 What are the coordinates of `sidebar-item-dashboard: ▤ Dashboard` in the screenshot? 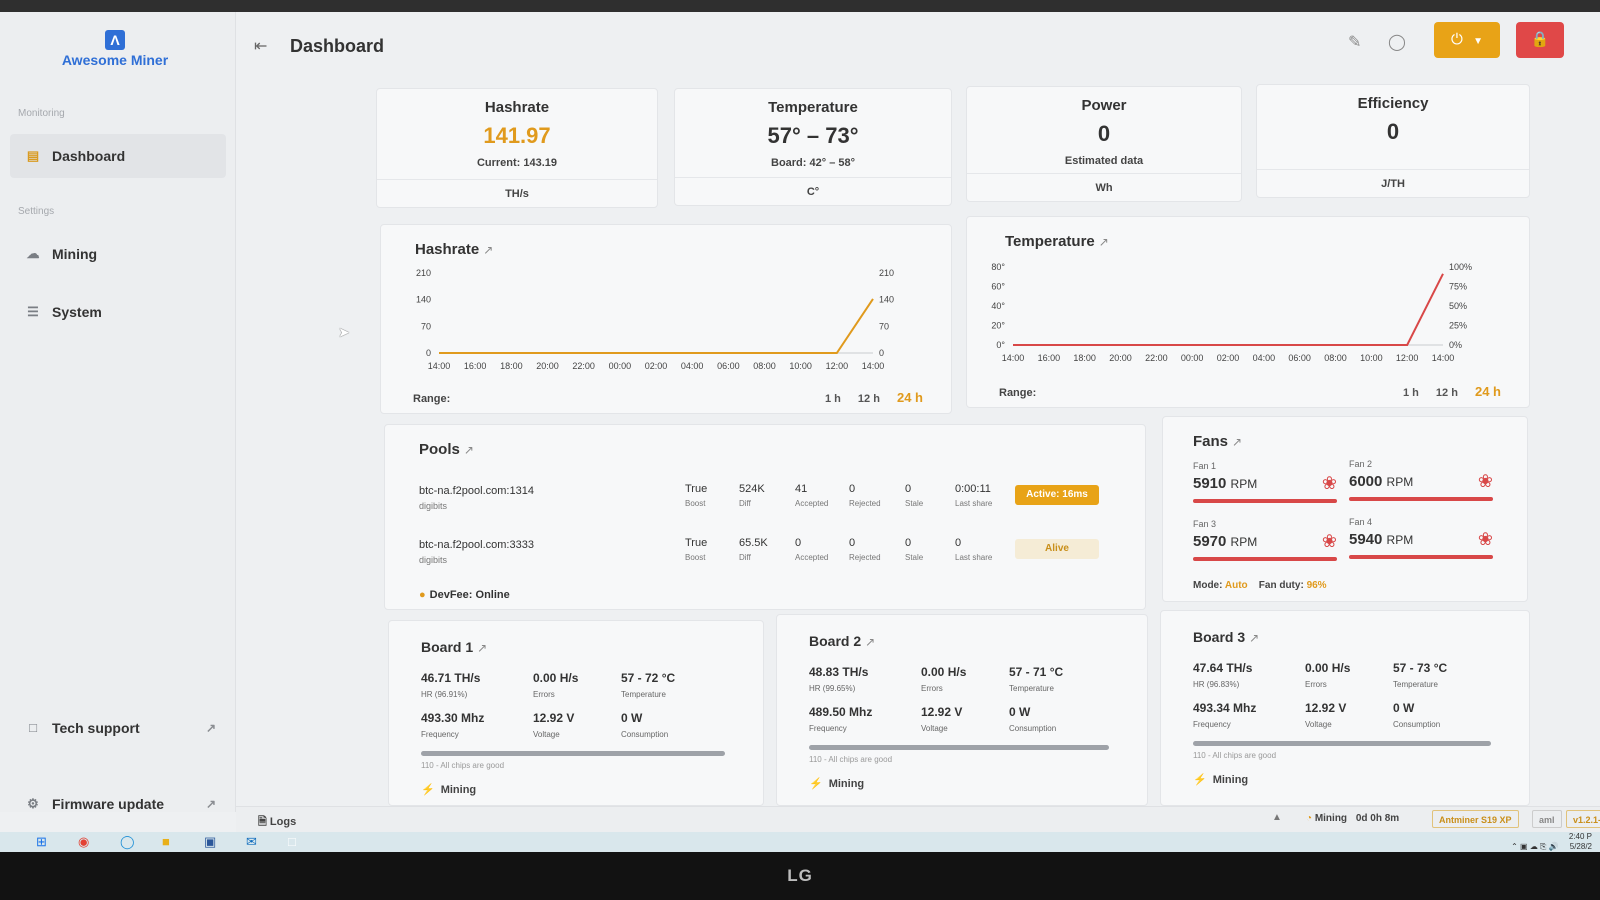 It's located at (118, 156).